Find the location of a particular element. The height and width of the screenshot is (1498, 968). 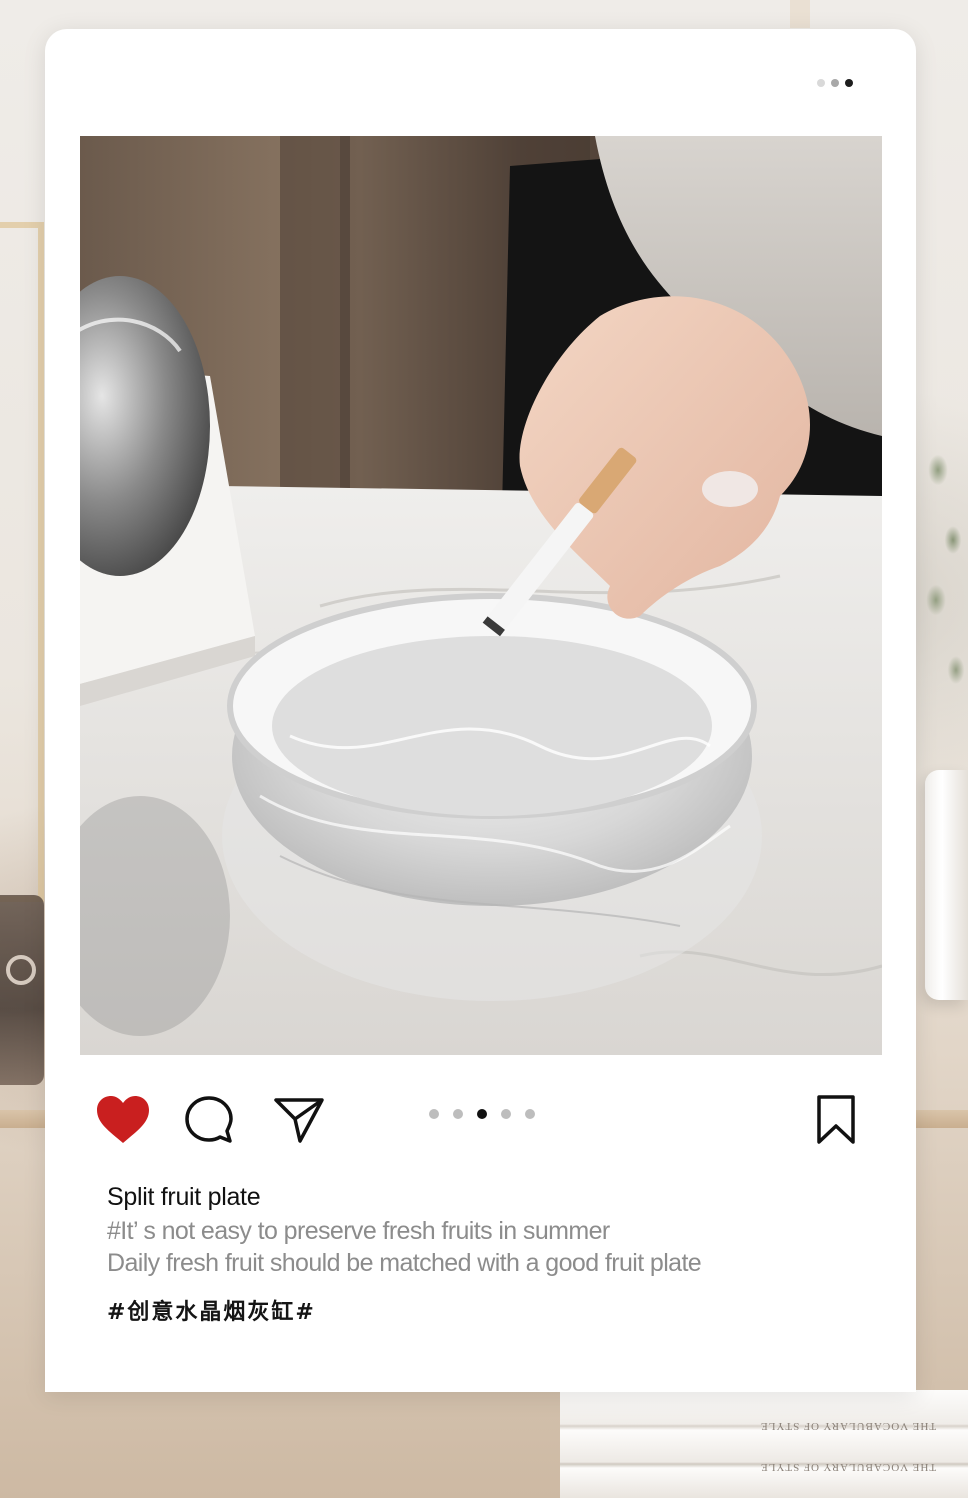

background-radio is located at coordinates (22, 990).